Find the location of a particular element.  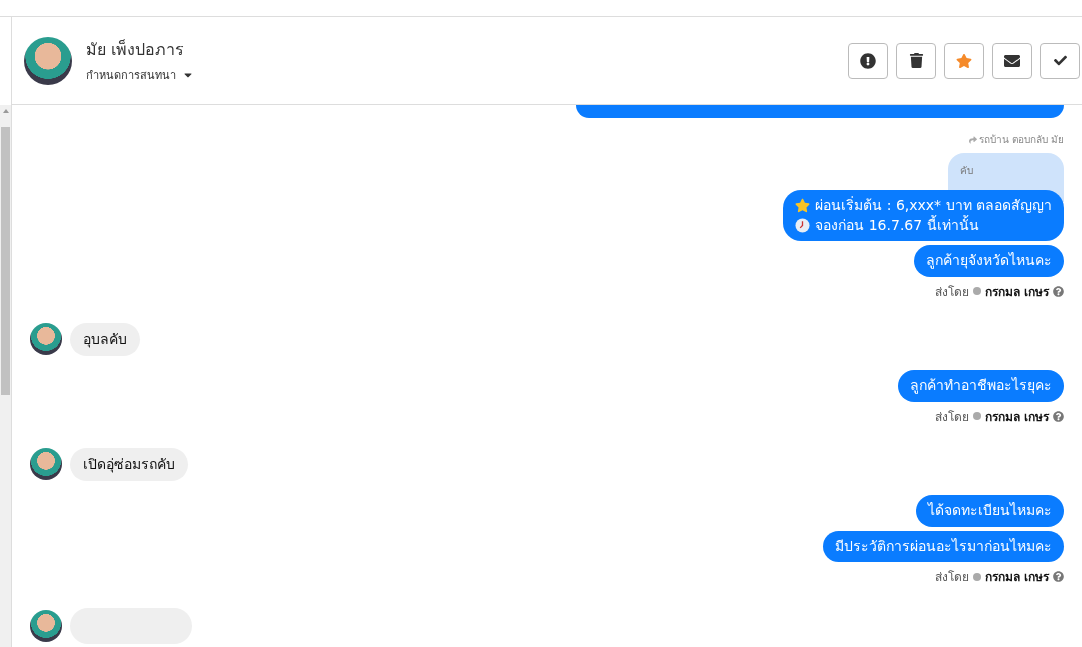

message-bubble: เปิดอุ่ซ่อมรถคับ is located at coordinates (129, 464).